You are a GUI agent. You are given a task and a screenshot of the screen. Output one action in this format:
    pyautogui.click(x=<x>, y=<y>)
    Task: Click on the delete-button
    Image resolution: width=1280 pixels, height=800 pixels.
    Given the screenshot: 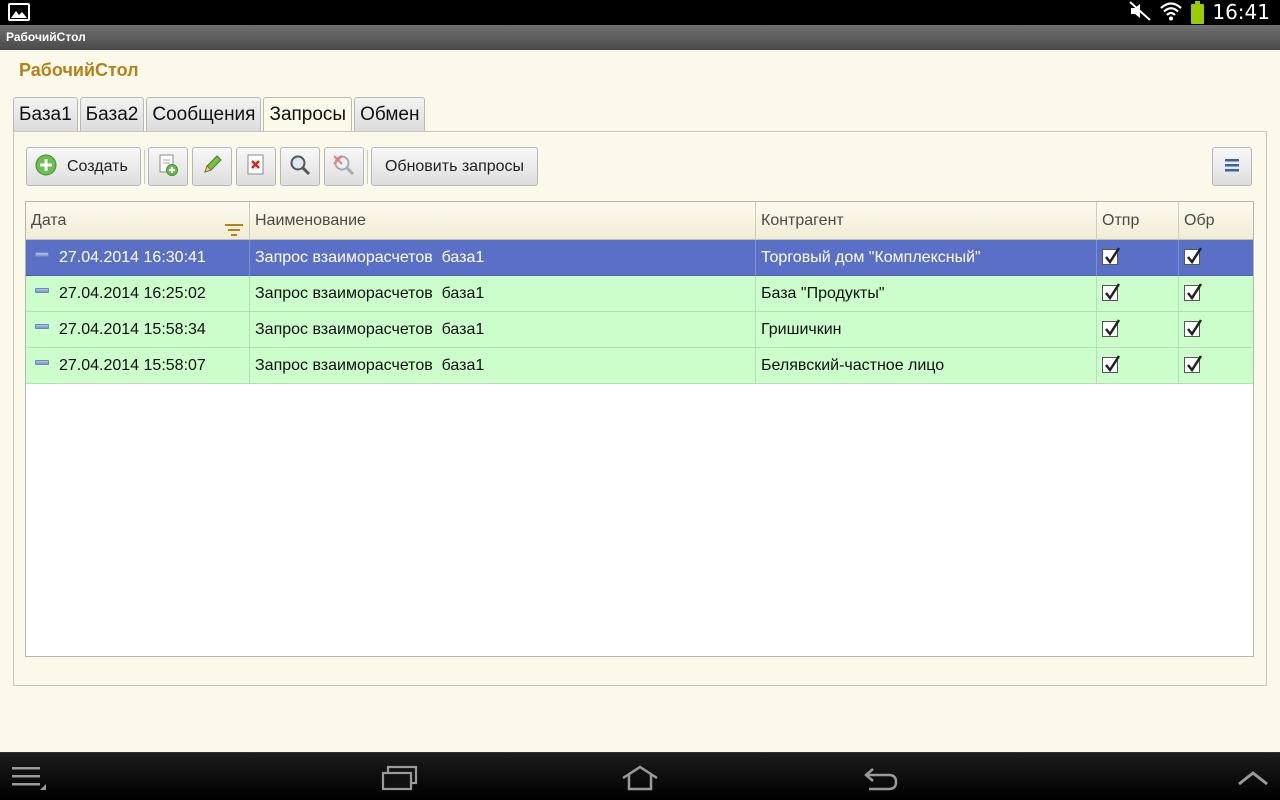 What is the action you would take?
    pyautogui.click(x=256, y=166)
    